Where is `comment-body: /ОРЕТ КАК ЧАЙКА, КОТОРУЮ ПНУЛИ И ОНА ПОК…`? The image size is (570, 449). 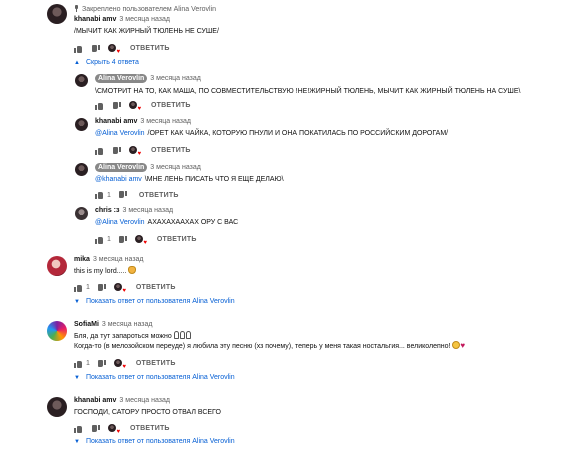
comment-body: /ОРЕТ КАК ЧАЙКА, КОТОРУЮ ПНУЛИ И ОНА ПОК… is located at coordinates (298, 133).